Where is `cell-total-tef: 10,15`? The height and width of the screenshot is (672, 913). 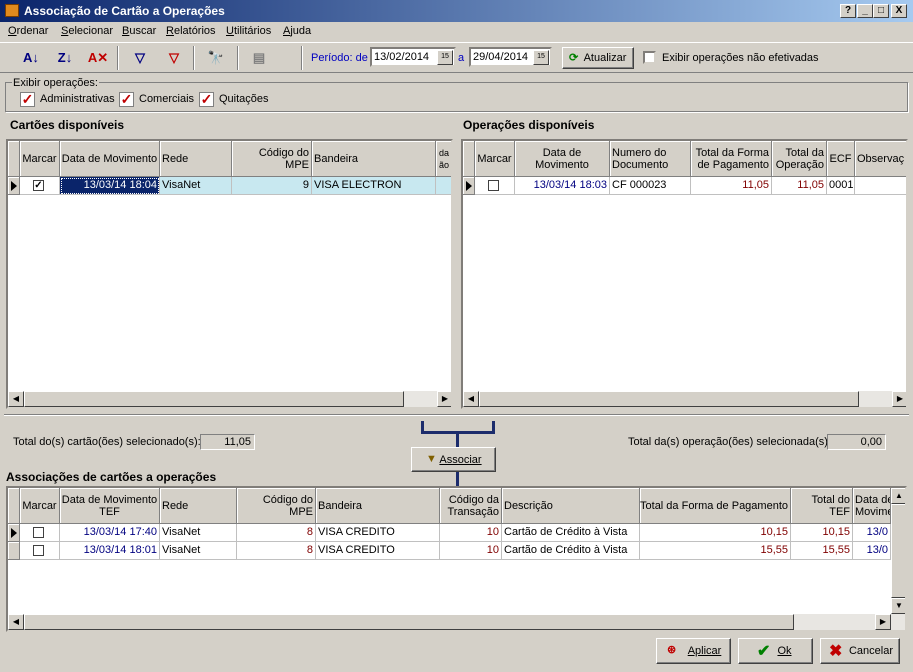
cell-total-tef: 10,15 is located at coordinates (822, 533).